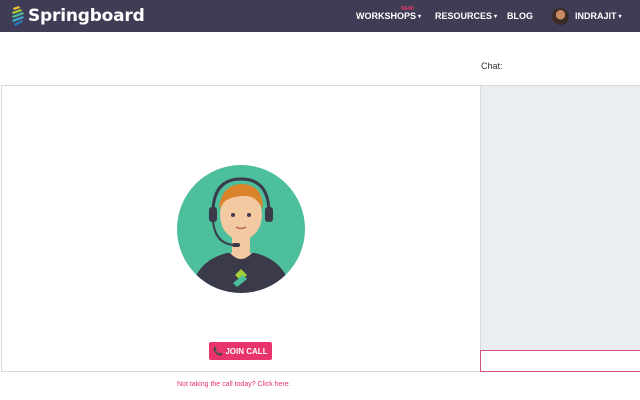  I want to click on springboard-logo-icon, so click(18, 16).